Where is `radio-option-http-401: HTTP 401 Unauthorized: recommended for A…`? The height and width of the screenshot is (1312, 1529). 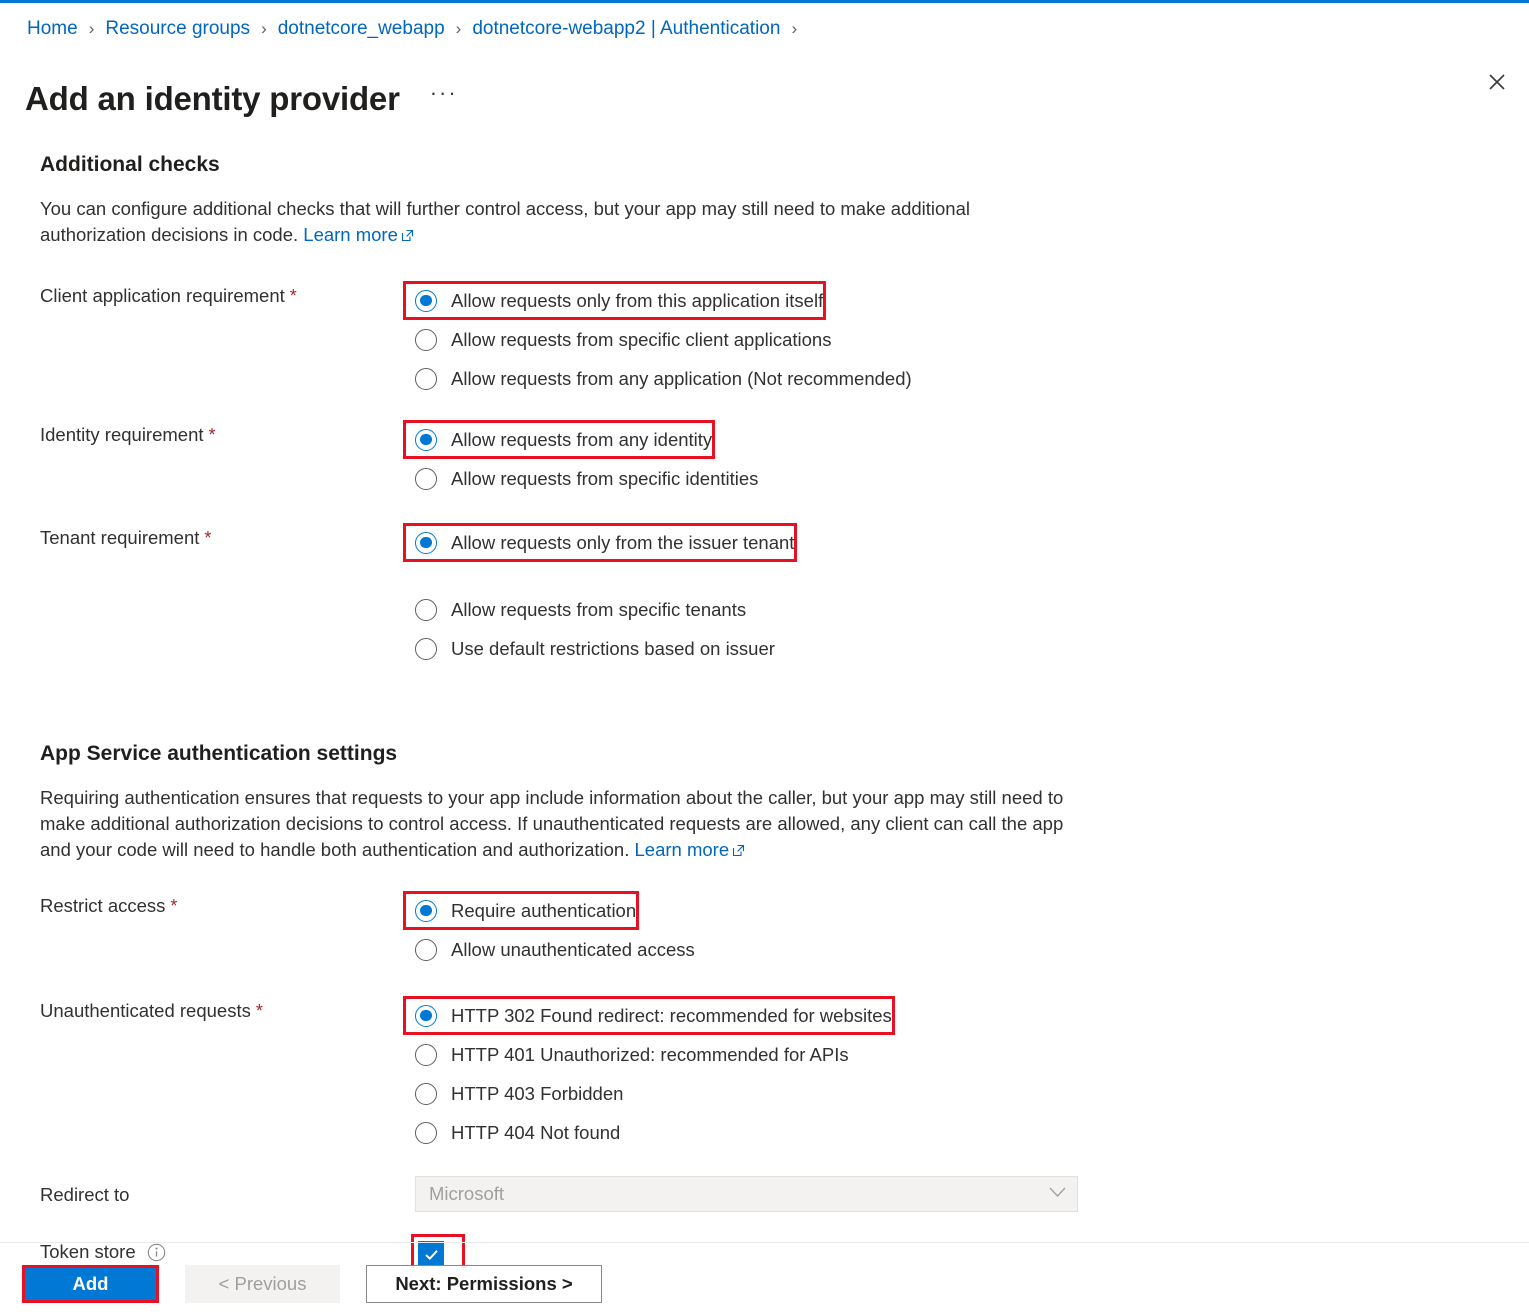 radio-option-http-401: HTTP 401 Unauthorized: recommended for A… is located at coordinates (972, 1054).